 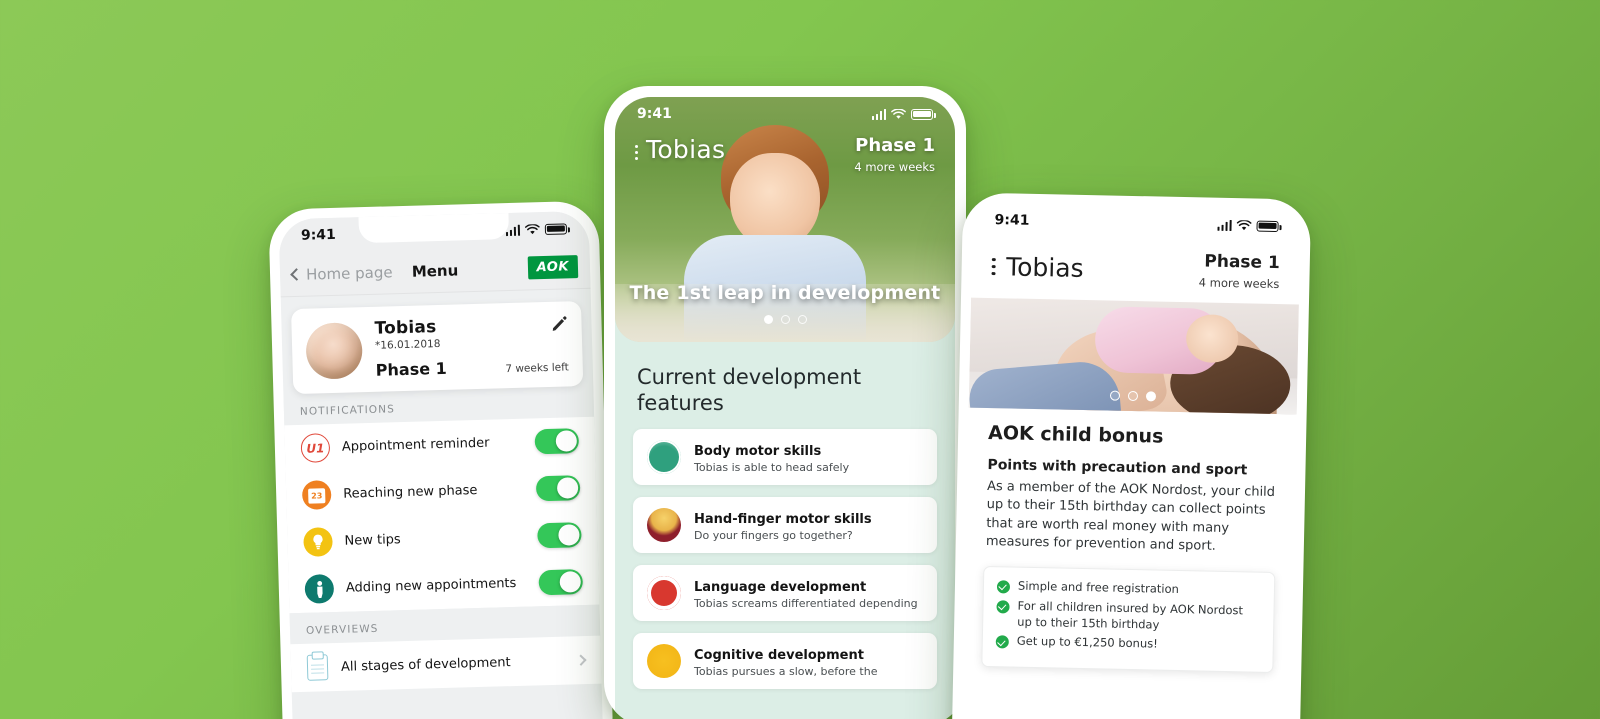 I want to click on benefit-text: Get up to €1,250 bonus!, so click(x=1087, y=642).